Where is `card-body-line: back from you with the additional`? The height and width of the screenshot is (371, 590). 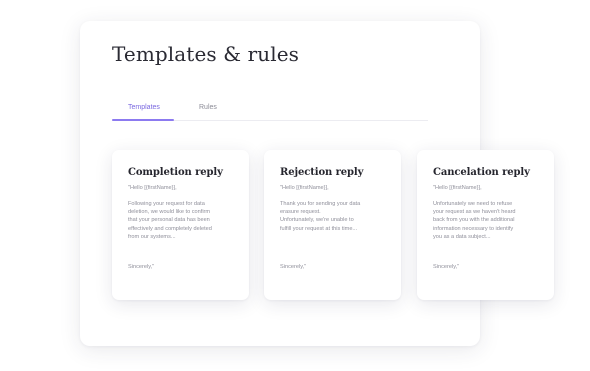 card-body-line: back from you with the additional is located at coordinates (474, 220).